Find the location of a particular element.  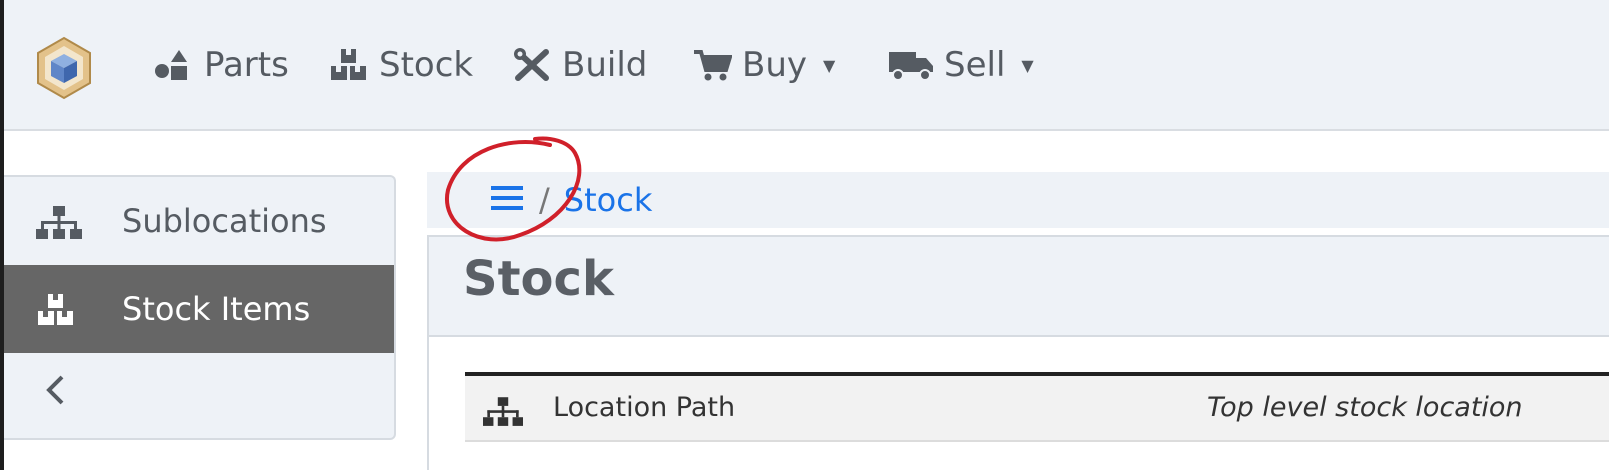

inventree-logo-icon is located at coordinates (64, 68).